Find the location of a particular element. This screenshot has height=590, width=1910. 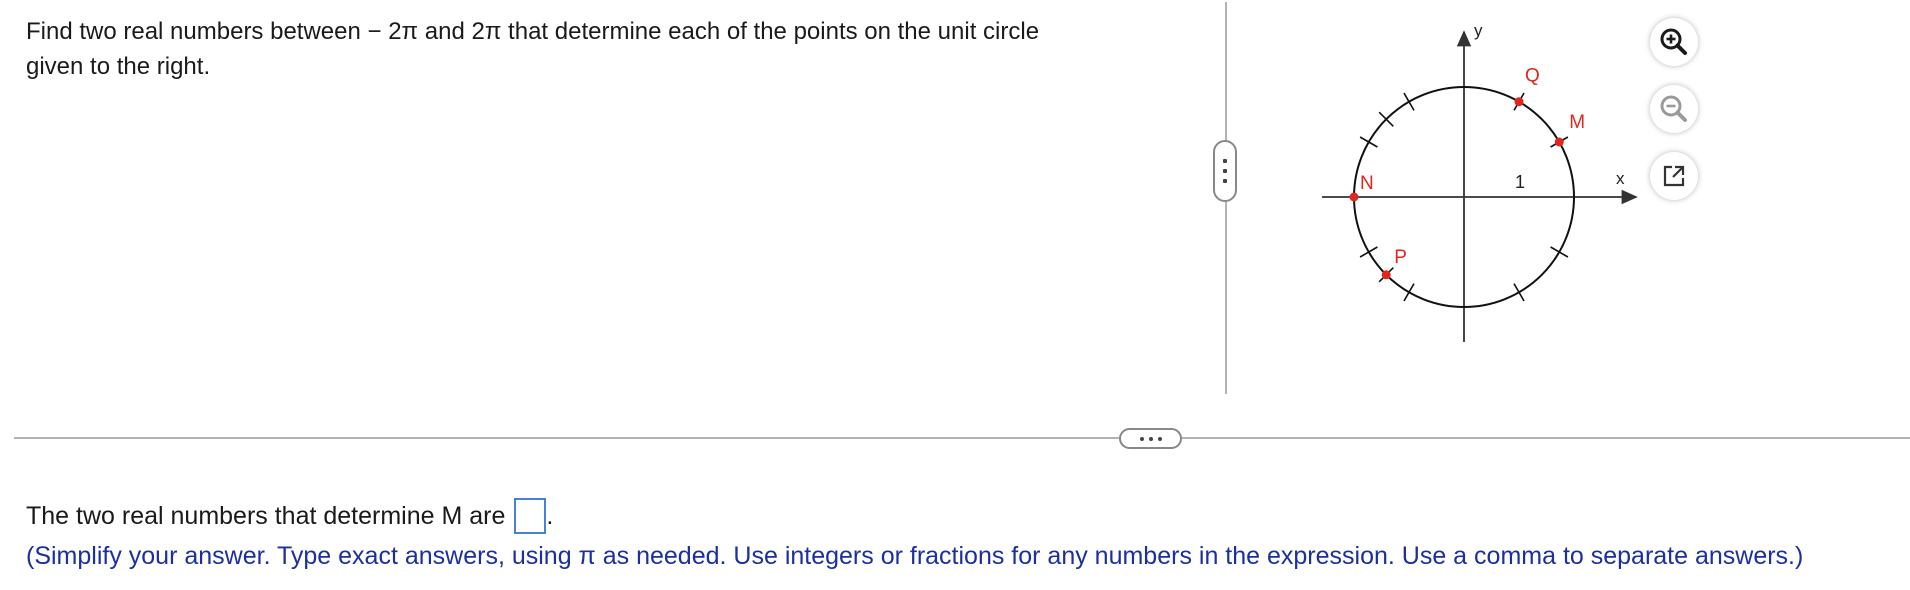

point-q is located at coordinates (1519, 102).